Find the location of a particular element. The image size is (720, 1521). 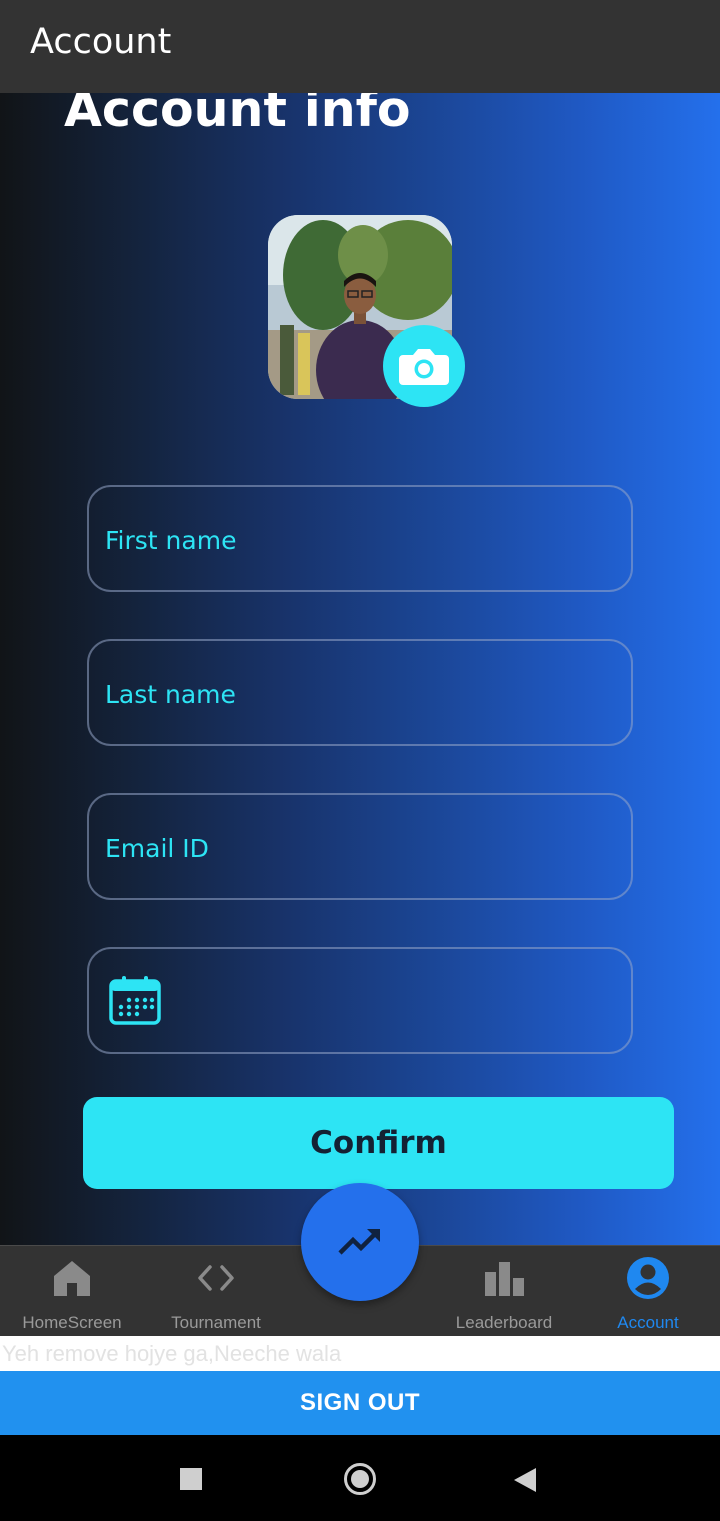

camera-icon is located at coordinates (424, 367).